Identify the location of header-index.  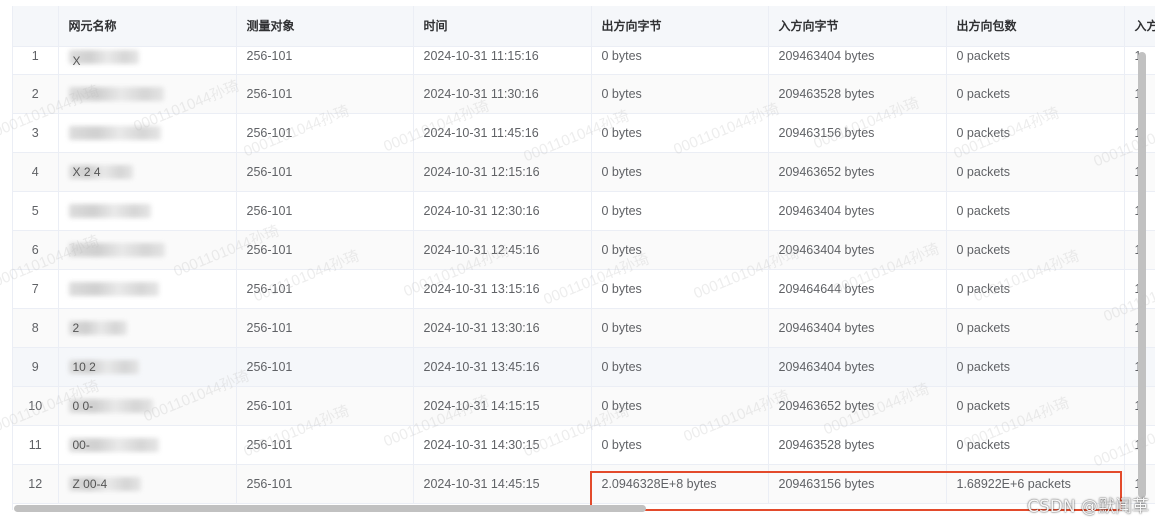
(36, 26).